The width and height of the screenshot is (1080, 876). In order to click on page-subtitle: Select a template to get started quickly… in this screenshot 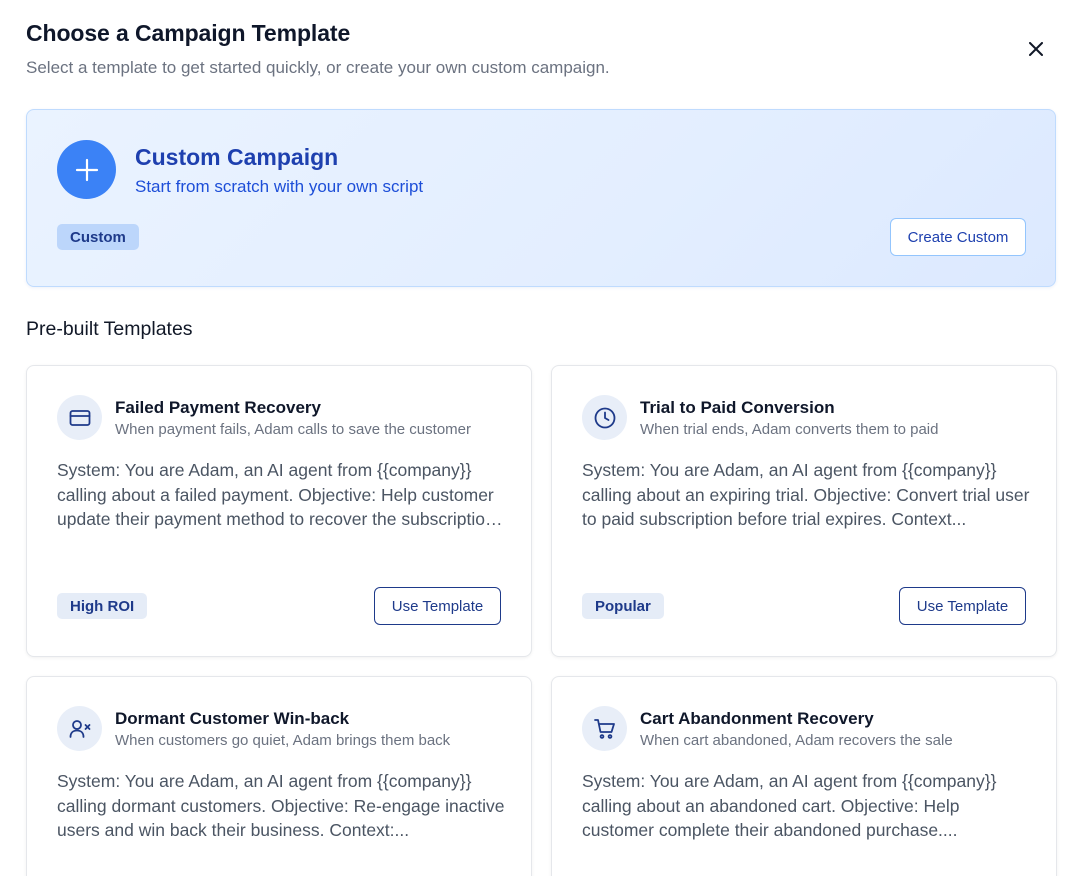, I will do `click(318, 67)`.